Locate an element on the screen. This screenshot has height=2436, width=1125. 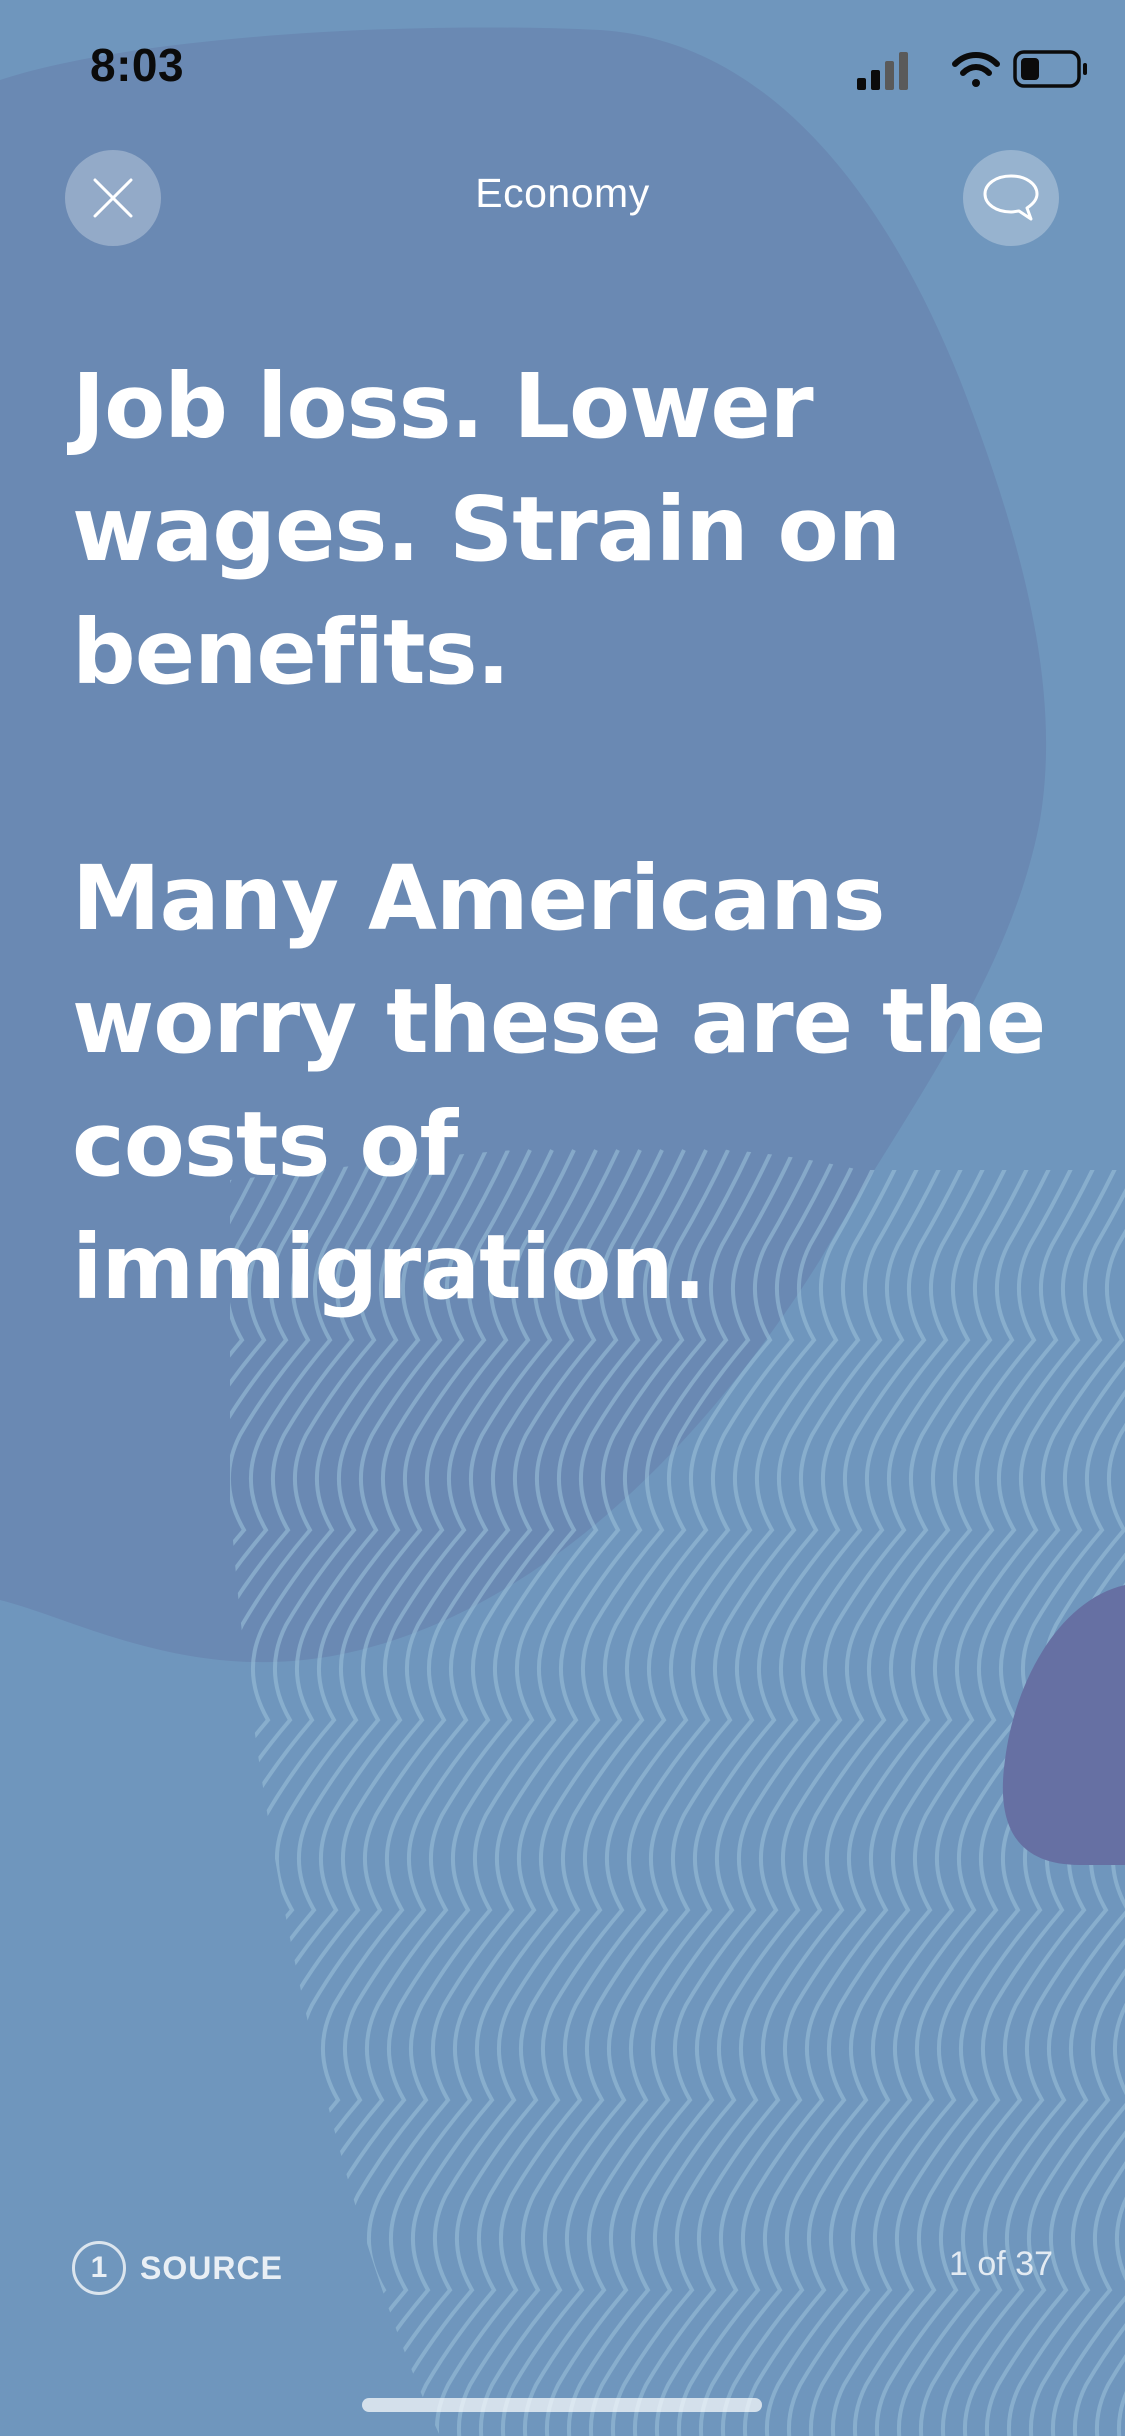
speech-bubble-icon is located at coordinates (1011, 197).